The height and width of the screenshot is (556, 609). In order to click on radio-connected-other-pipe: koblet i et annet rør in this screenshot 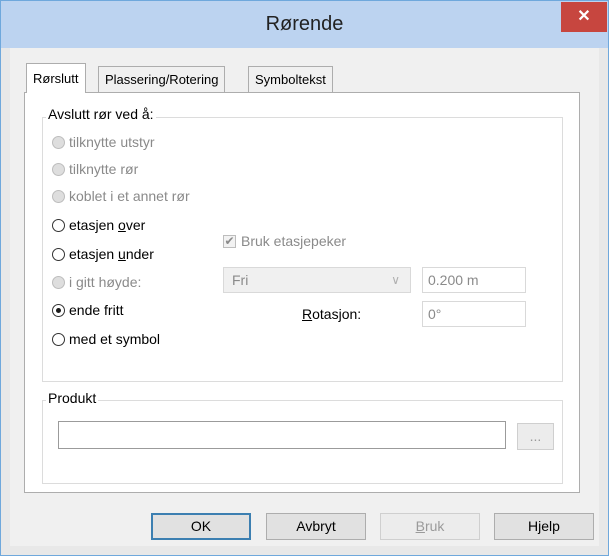, I will do `click(121, 196)`.